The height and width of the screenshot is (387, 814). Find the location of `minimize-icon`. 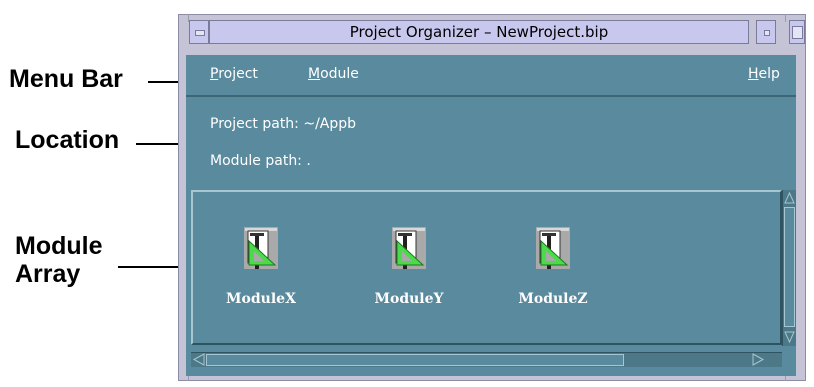

minimize-icon is located at coordinates (767, 33).